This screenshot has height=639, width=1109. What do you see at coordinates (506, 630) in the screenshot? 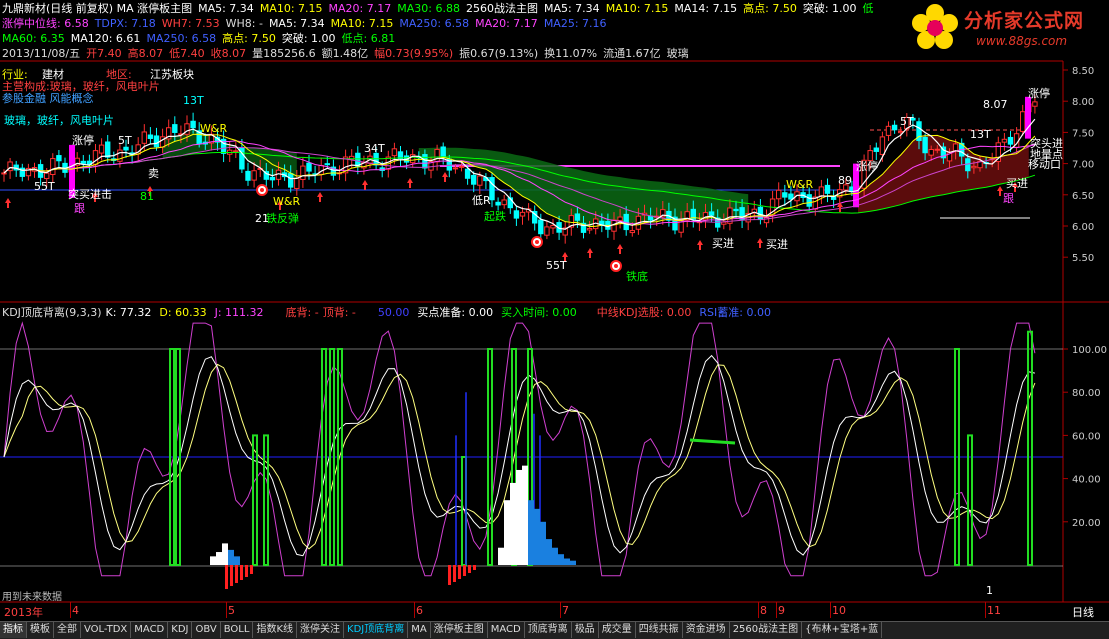
I see `tab-13: MACD` at bounding box center [506, 630].